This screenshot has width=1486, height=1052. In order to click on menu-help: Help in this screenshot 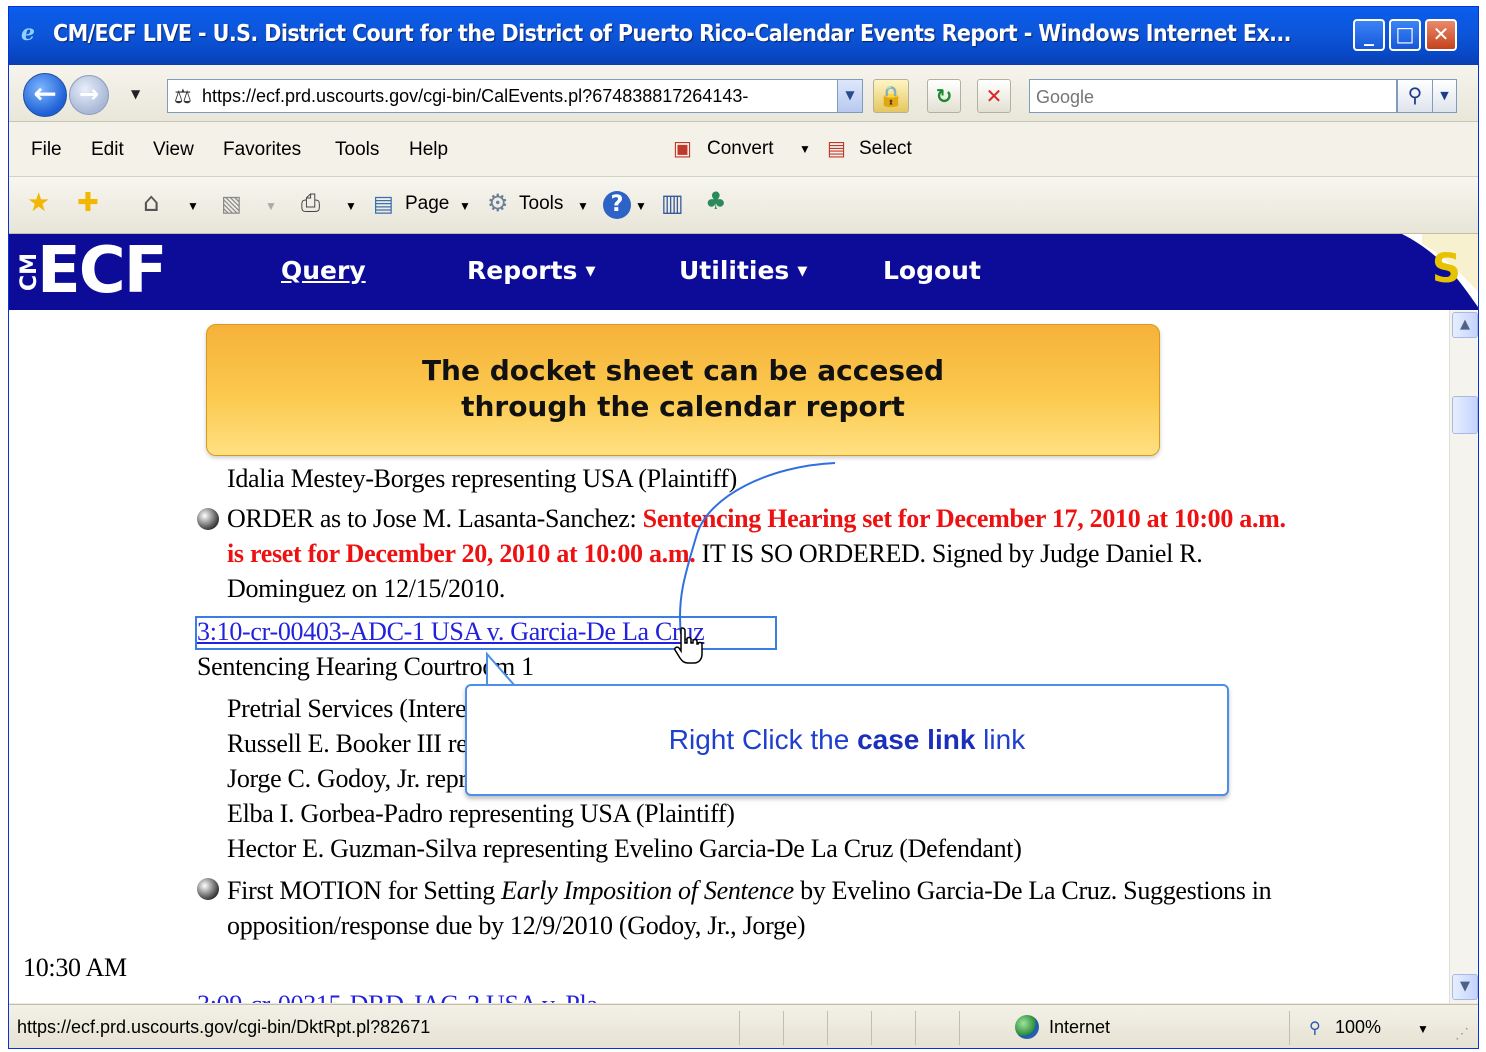, I will do `click(428, 150)`.